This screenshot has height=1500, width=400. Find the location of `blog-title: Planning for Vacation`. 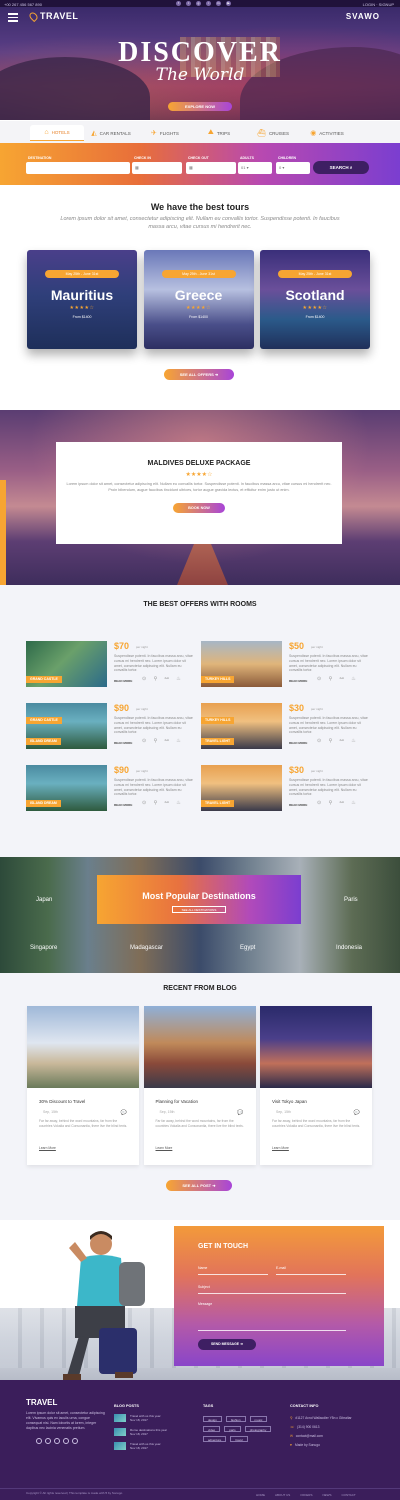

blog-title: Planning for Vacation is located at coordinates (177, 1101).